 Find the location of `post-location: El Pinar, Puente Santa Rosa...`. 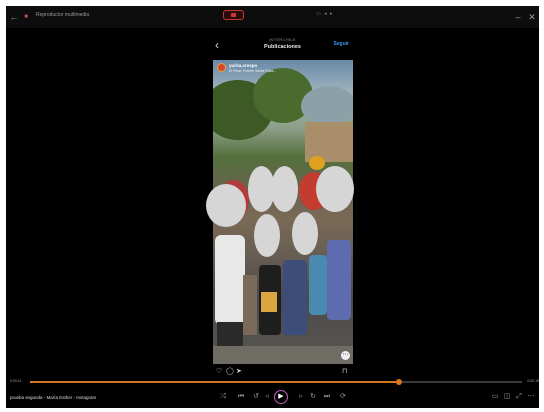

post-location: El Pinar, Puente Santa Rosa... is located at coordinates (252, 71).